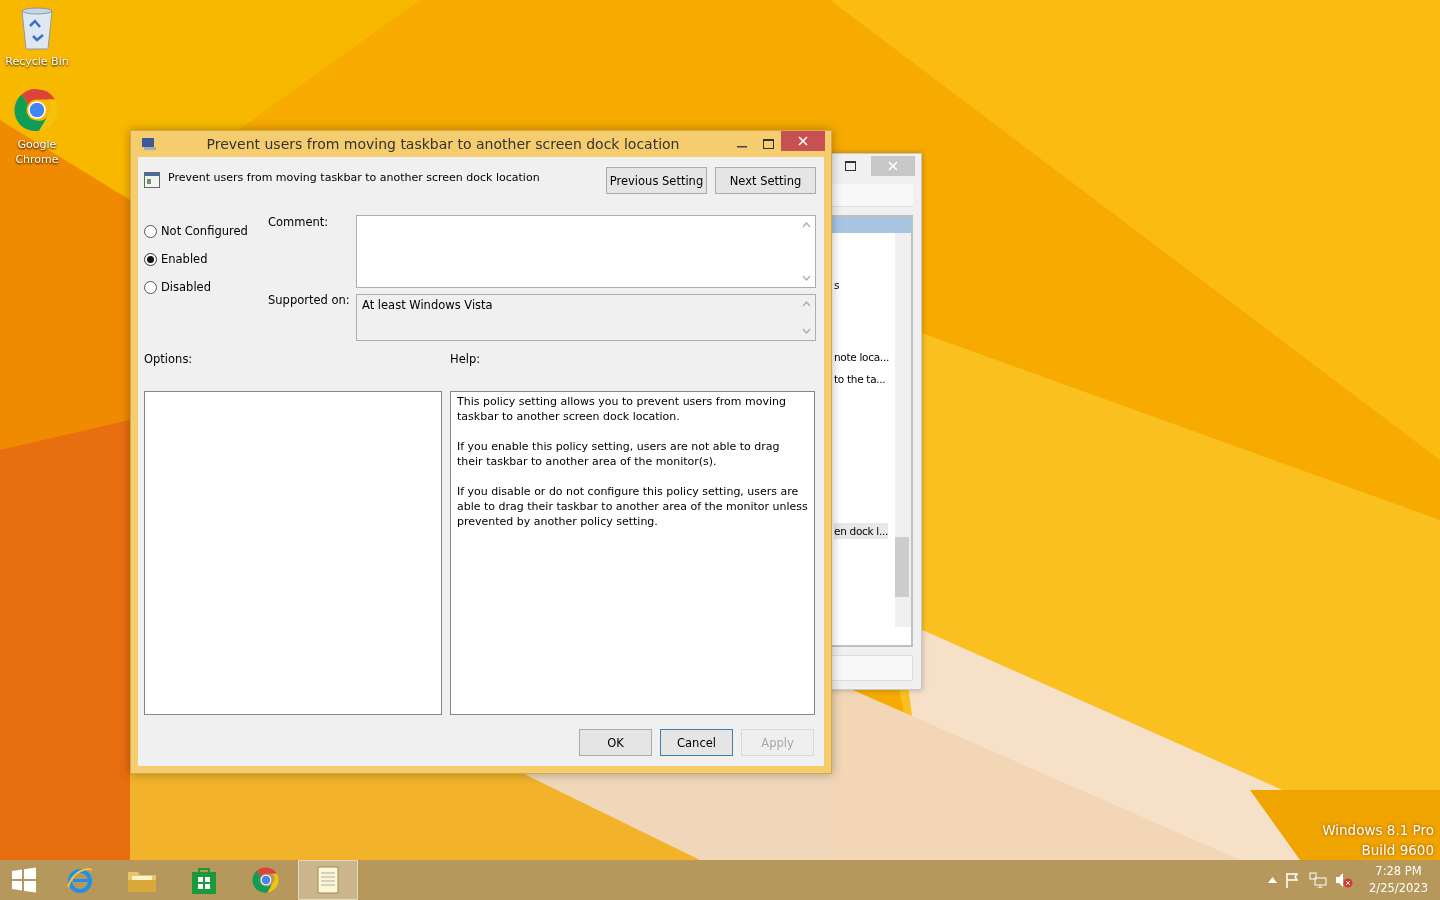 This screenshot has height=900, width=1440. What do you see at coordinates (615, 742) in the screenshot?
I see `dialog-button: OK` at bounding box center [615, 742].